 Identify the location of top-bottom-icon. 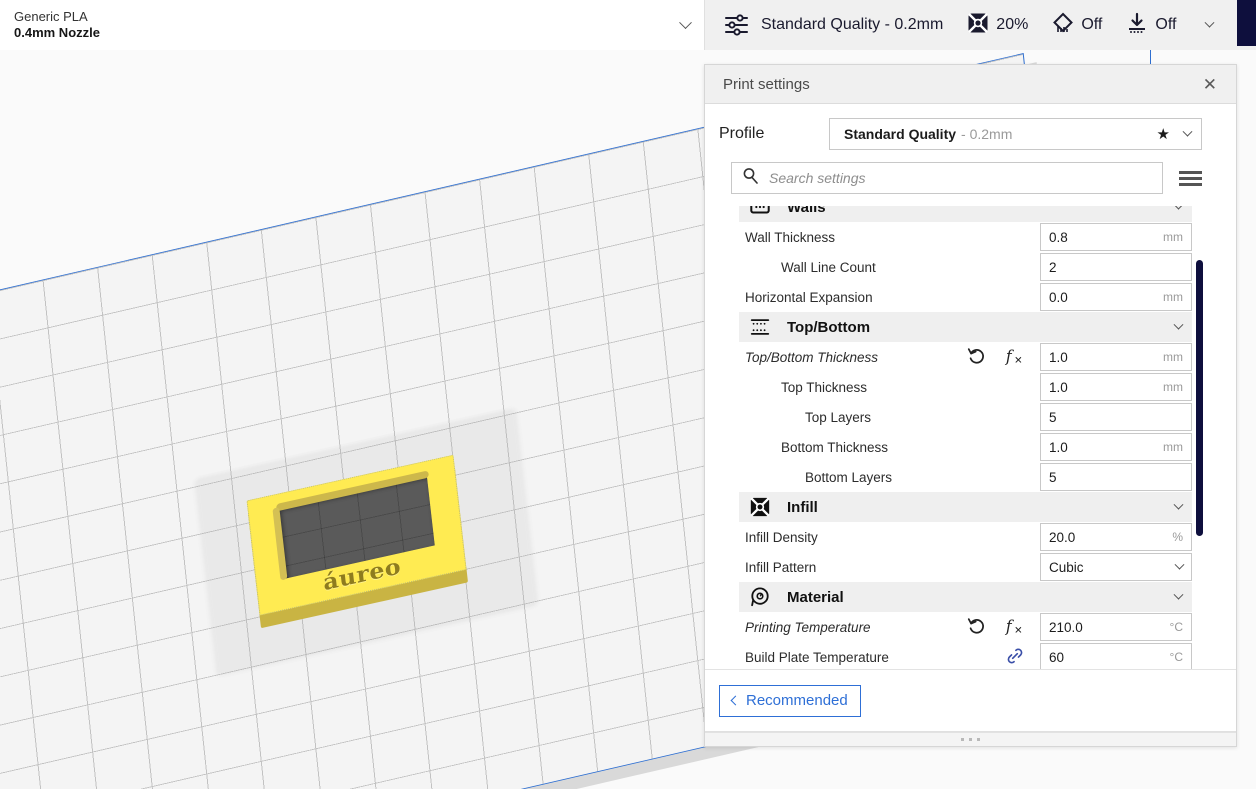
(760, 327).